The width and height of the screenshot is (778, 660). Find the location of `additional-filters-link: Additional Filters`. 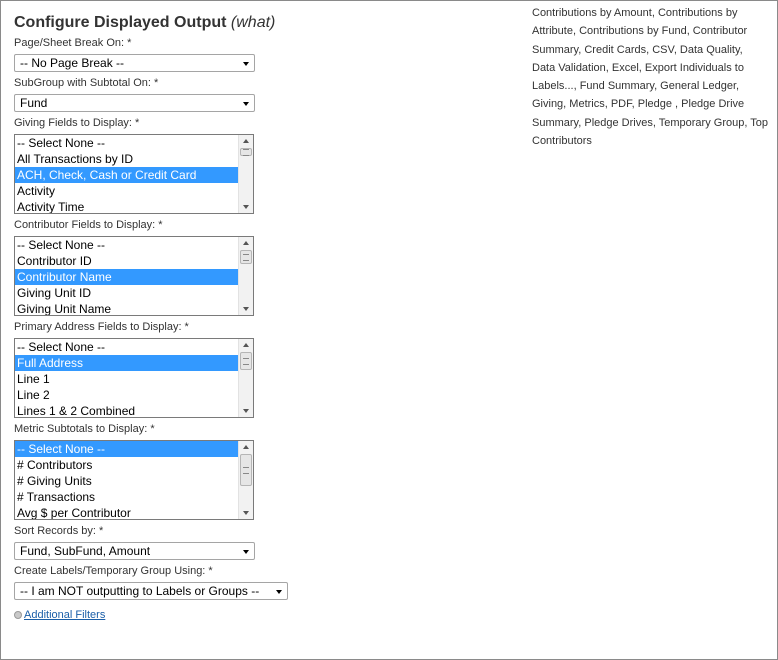

additional-filters-link: Additional Filters is located at coordinates (64, 615).